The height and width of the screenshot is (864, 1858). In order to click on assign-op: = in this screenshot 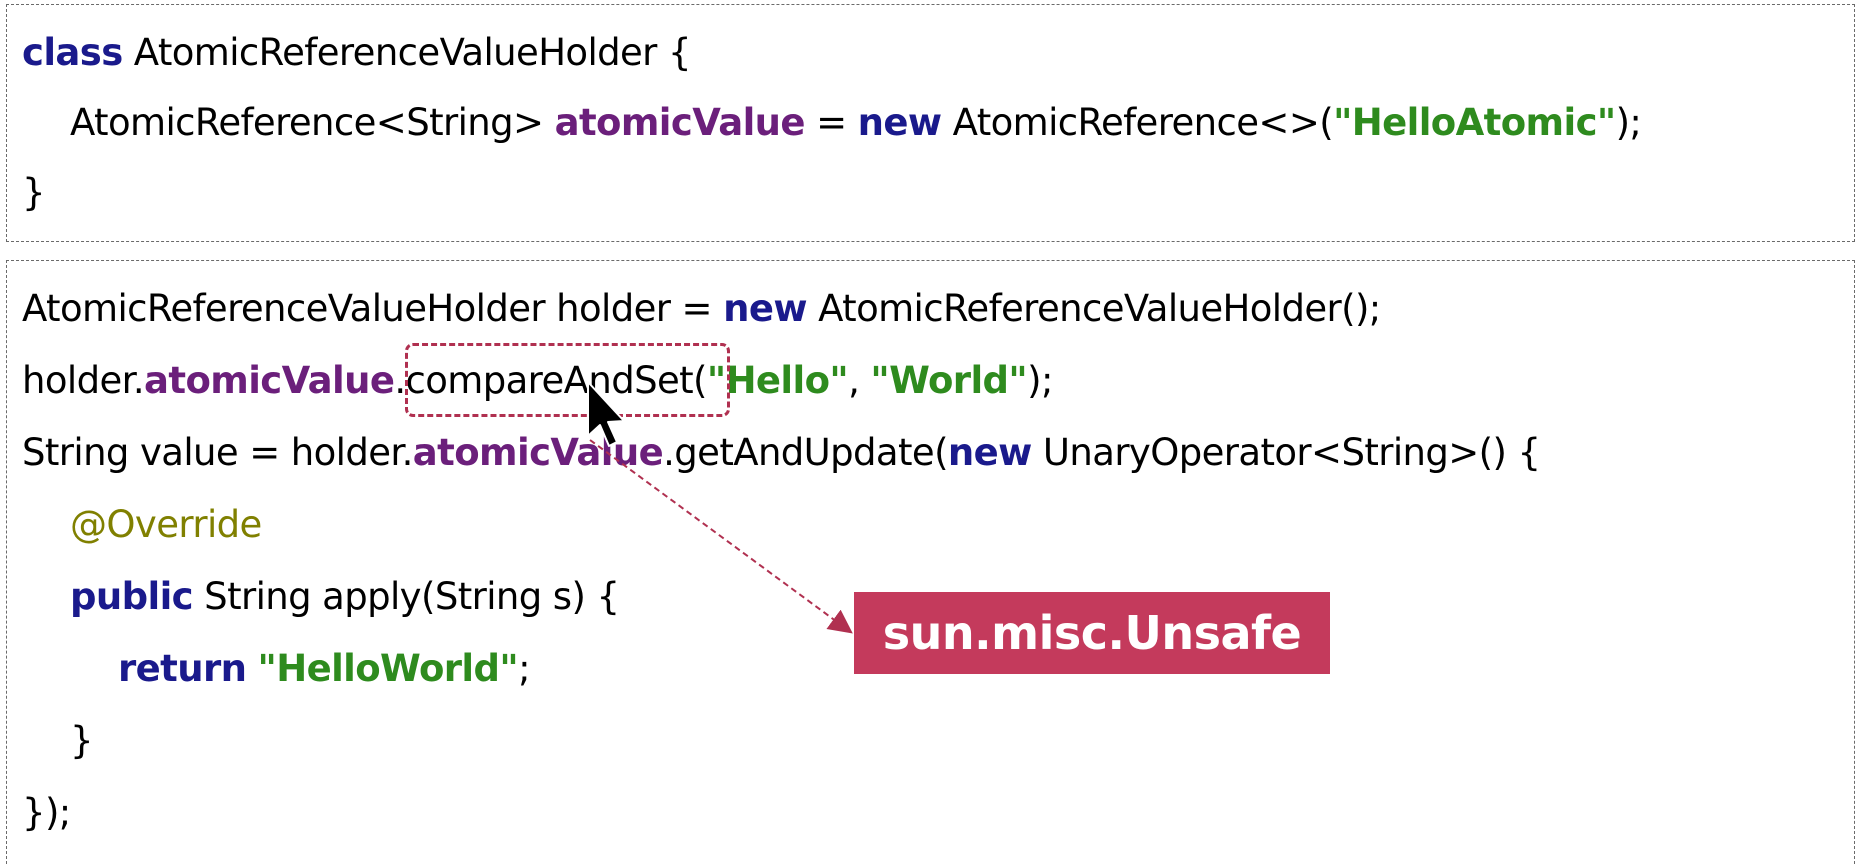, I will do `click(831, 122)`.